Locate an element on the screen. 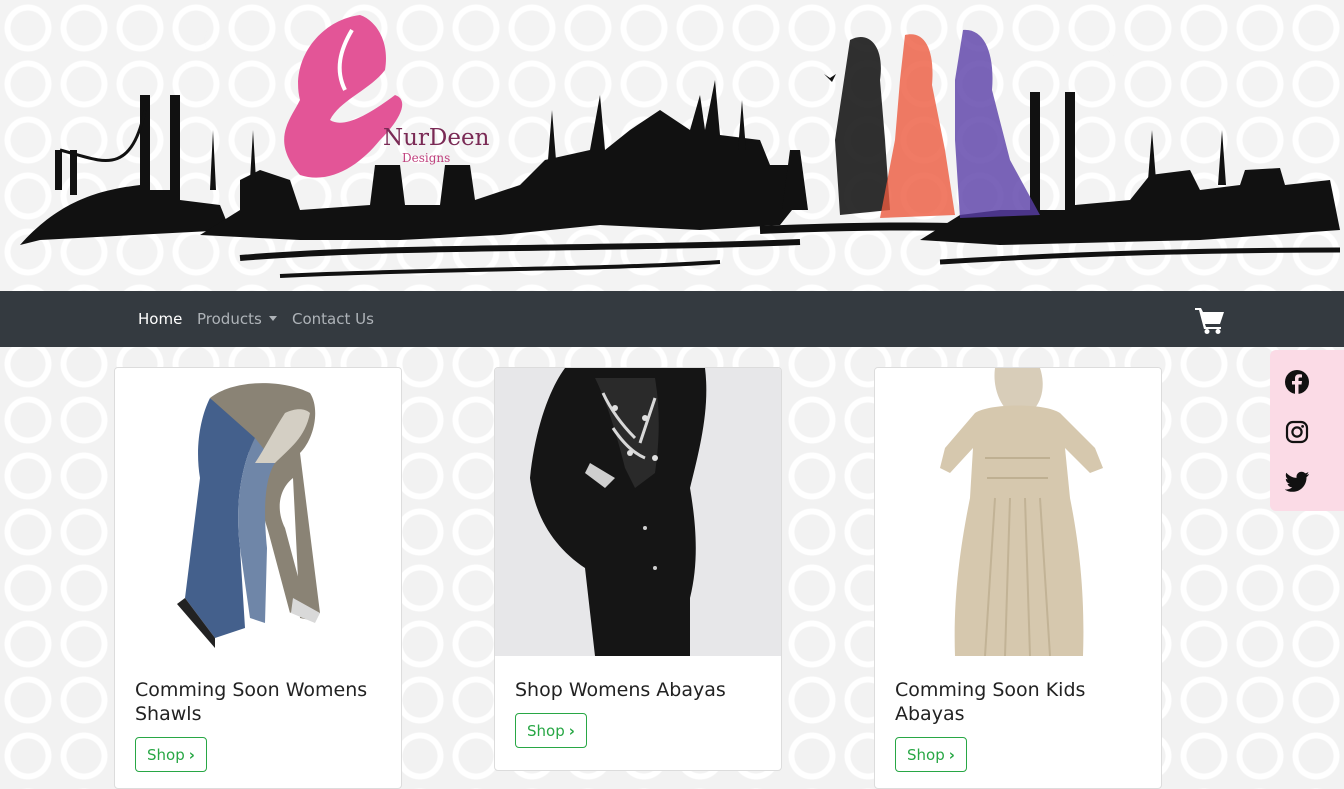 Image resolution: width=1344 pixels, height=789 pixels. product-card-shawls: Comming Soon Womens Shawls Shop › is located at coordinates (258, 578).